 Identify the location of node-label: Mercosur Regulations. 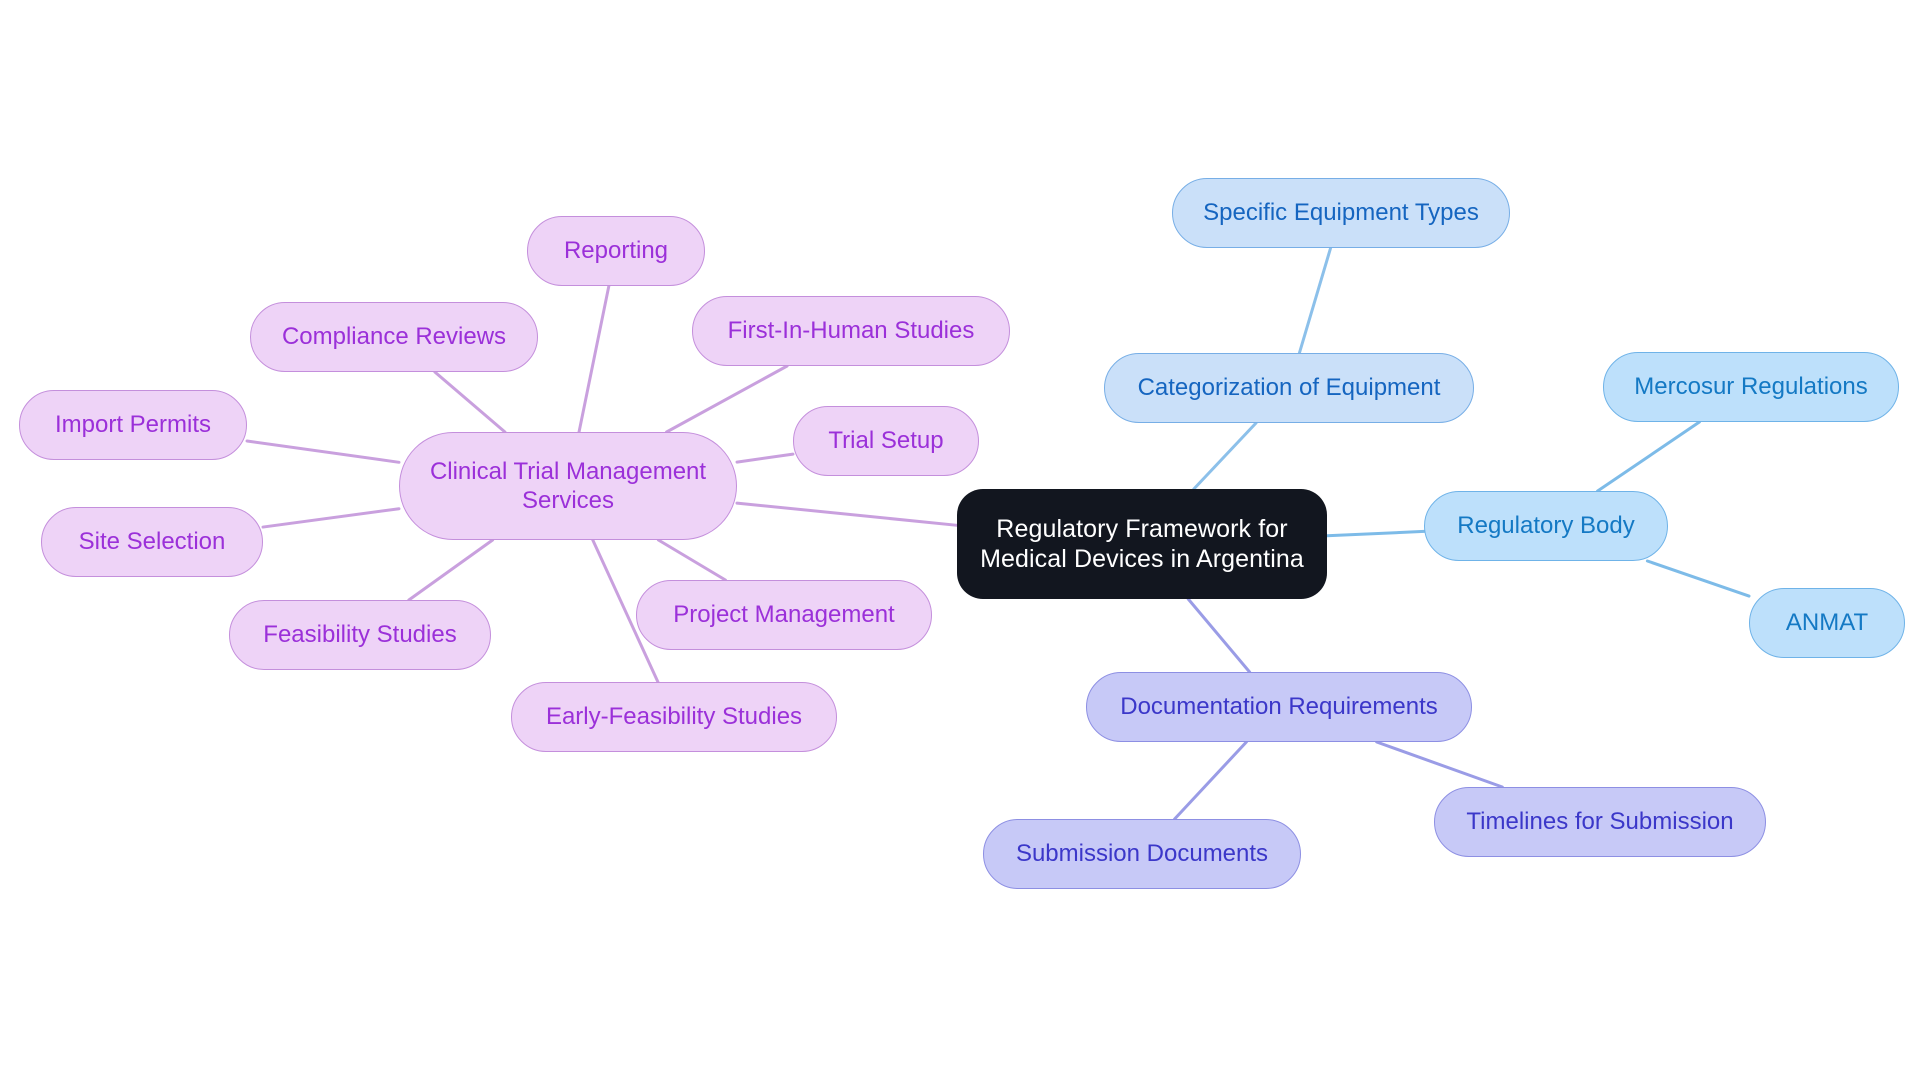
(1751, 387).